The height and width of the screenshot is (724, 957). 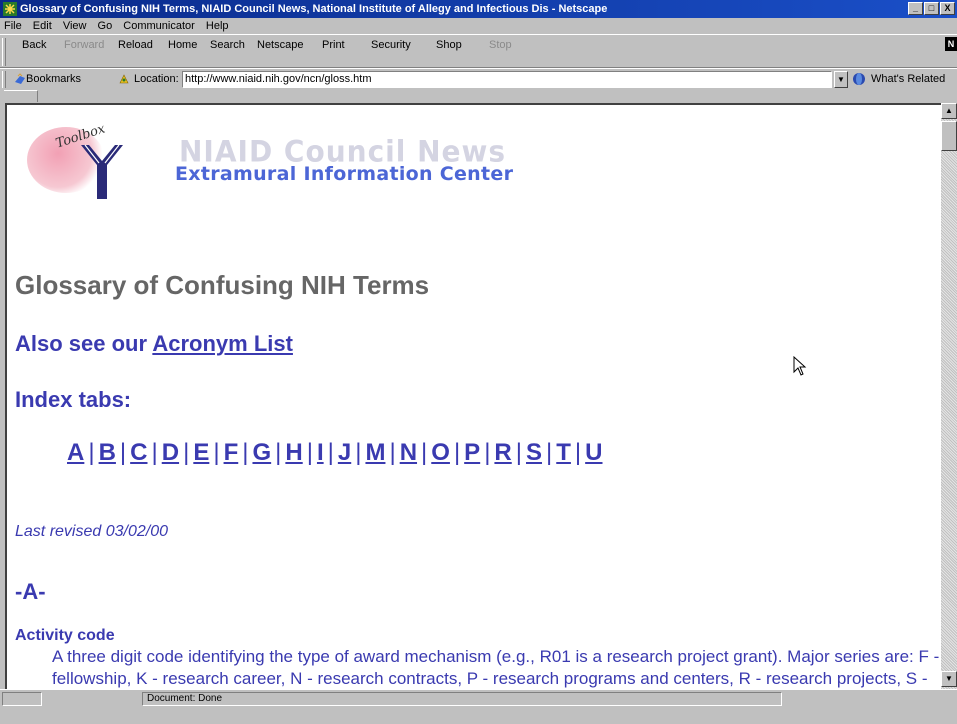 What do you see at coordinates (478, 96) in the screenshot?
I see `toolbar-tab-strip` at bounding box center [478, 96].